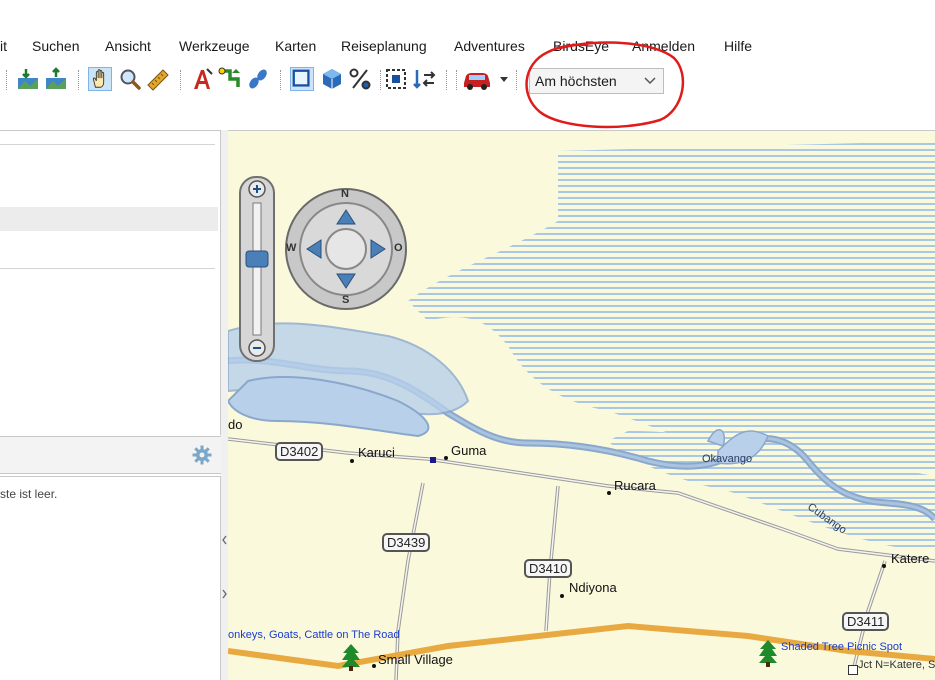 Image resolution: width=935 pixels, height=680 pixels. What do you see at coordinates (224, 405) in the screenshot?
I see `panel-splitter` at bounding box center [224, 405].